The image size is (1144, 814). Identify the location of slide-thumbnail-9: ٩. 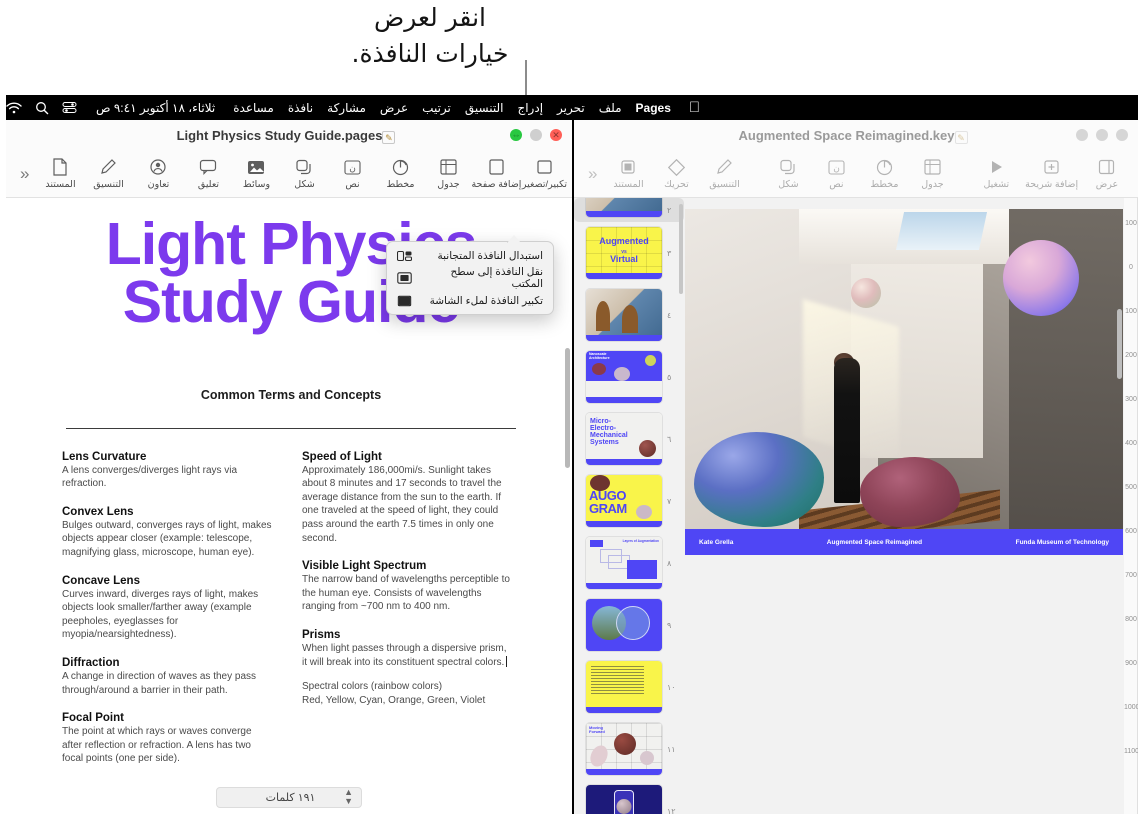
(629, 625).